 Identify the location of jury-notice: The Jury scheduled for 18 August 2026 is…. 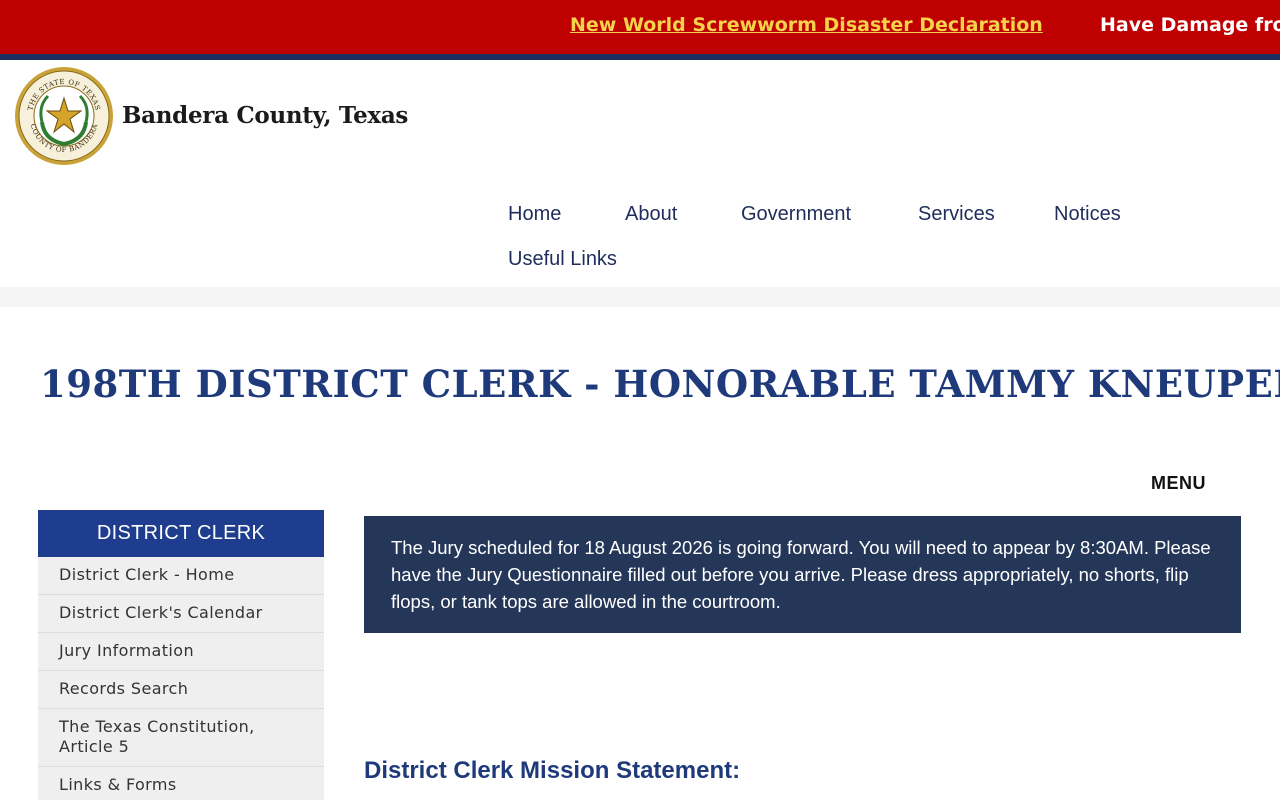
(802, 574).